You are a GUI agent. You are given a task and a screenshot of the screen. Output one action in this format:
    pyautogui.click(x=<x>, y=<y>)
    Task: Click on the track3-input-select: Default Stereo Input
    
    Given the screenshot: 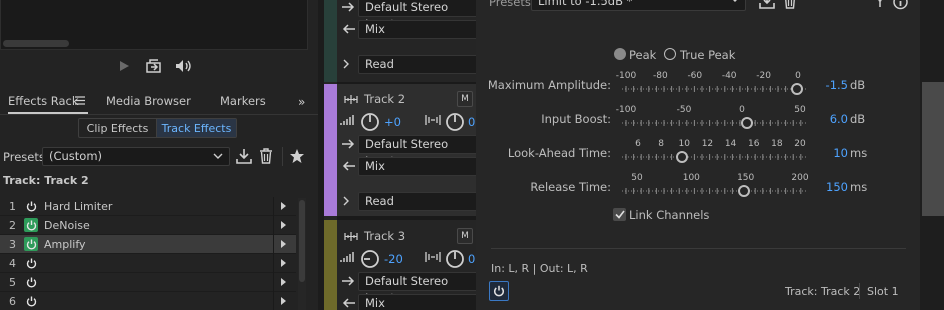 What is the action you would take?
    pyautogui.click(x=418, y=288)
    